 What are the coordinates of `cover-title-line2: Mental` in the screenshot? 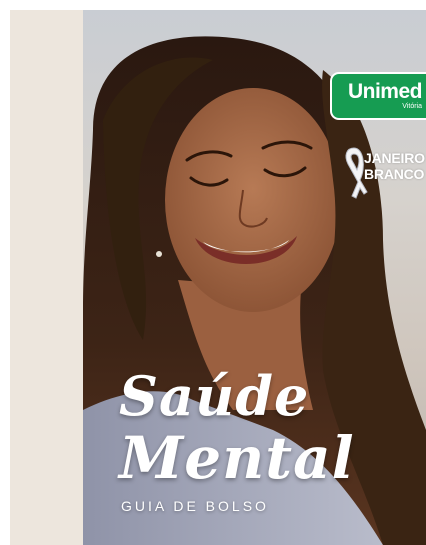 It's located at (237, 458).